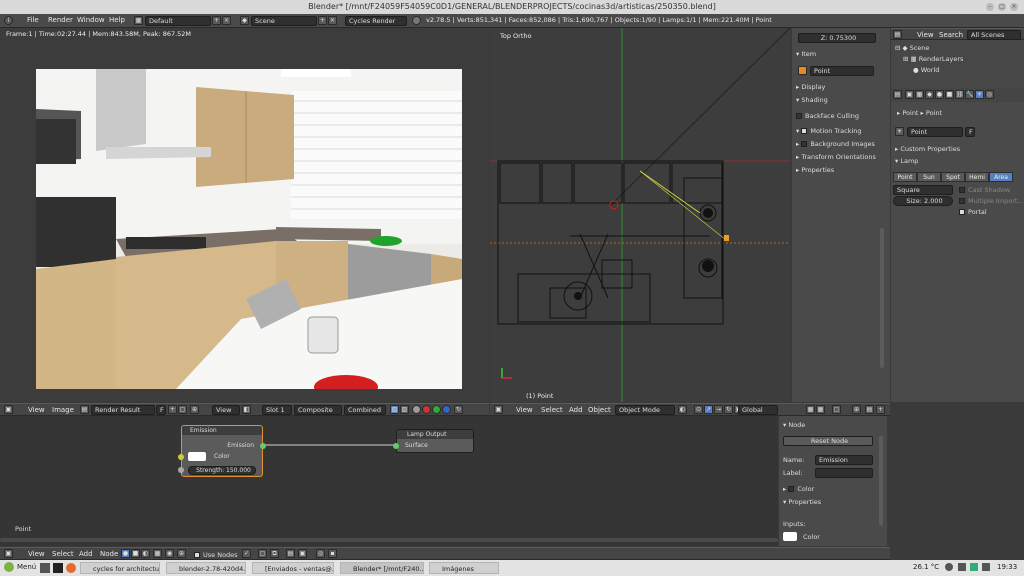 The height and width of the screenshot is (576, 1024). What do you see at coordinates (9, 567) in the screenshot?
I see `mint-menu-icon` at bounding box center [9, 567].